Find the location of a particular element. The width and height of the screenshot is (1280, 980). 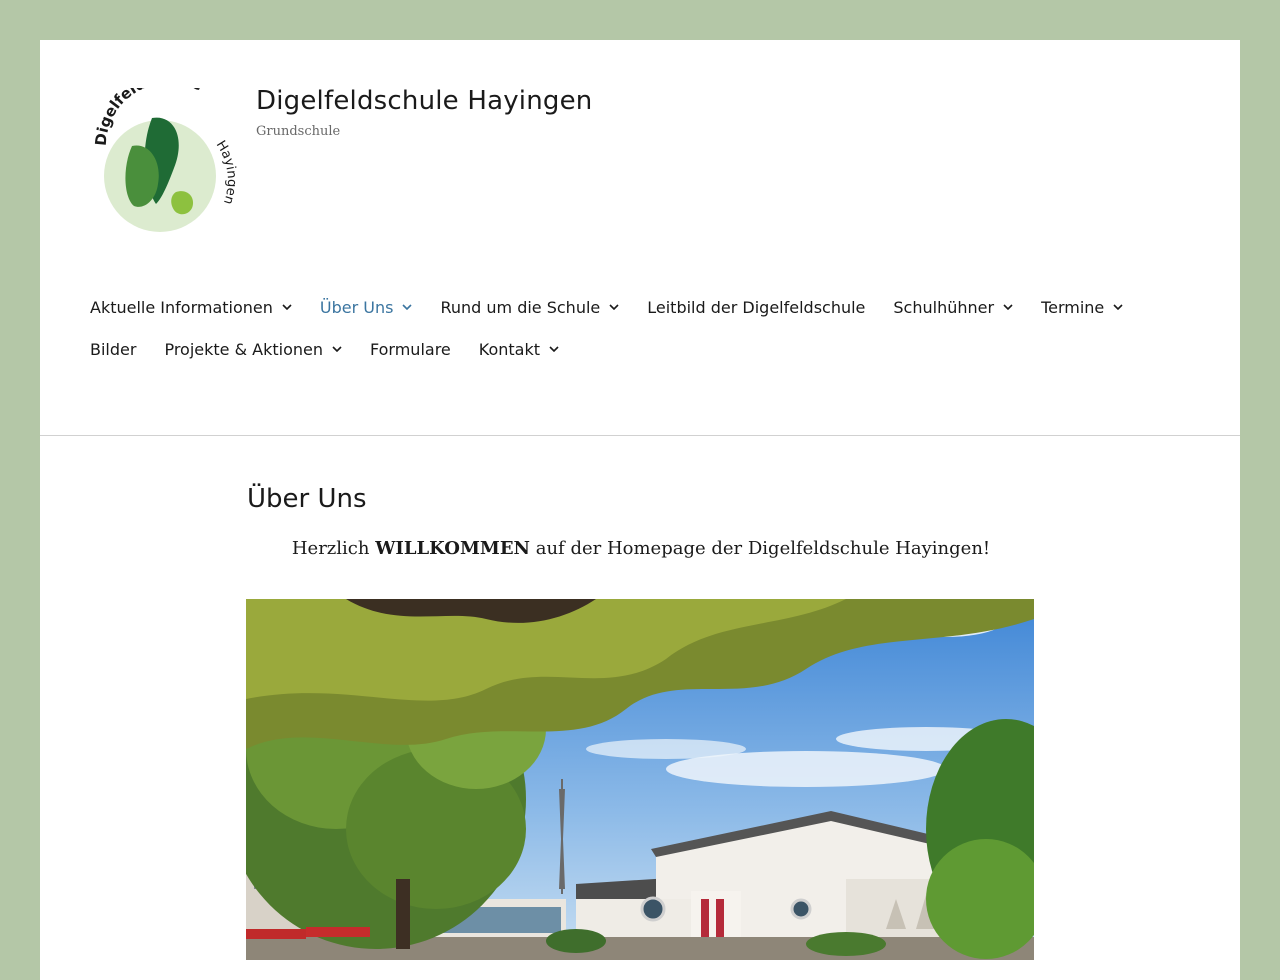

nav-item-label: Leitbild der Digelfeldschule is located at coordinates (756, 307).